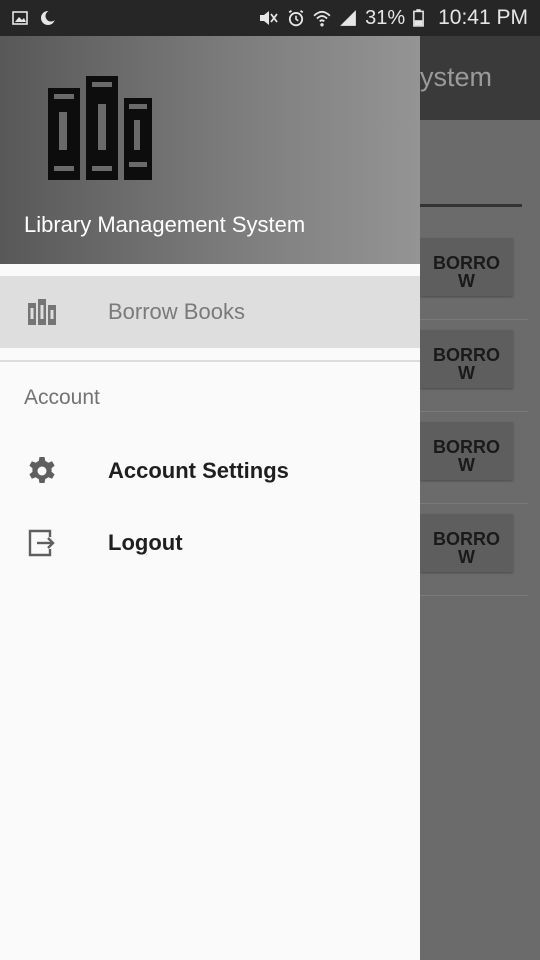  Describe the element at coordinates (418, 18) in the screenshot. I see `battery-icon` at that location.